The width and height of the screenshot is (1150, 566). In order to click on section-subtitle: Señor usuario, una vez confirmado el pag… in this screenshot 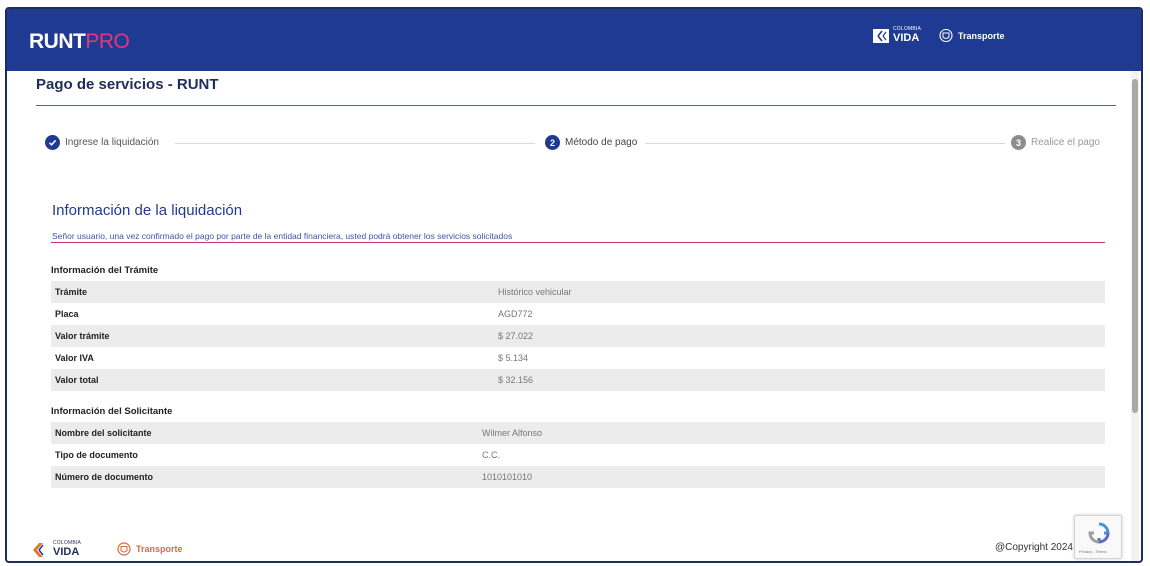, I will do `click(282, 236)`.